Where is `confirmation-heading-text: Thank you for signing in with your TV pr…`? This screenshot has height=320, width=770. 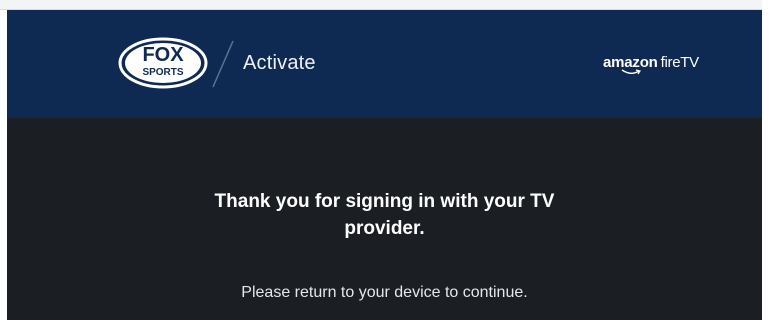 confirmation-heading-text: Thank you for signing in with your TV pr… is located at coordinates (384, 214).